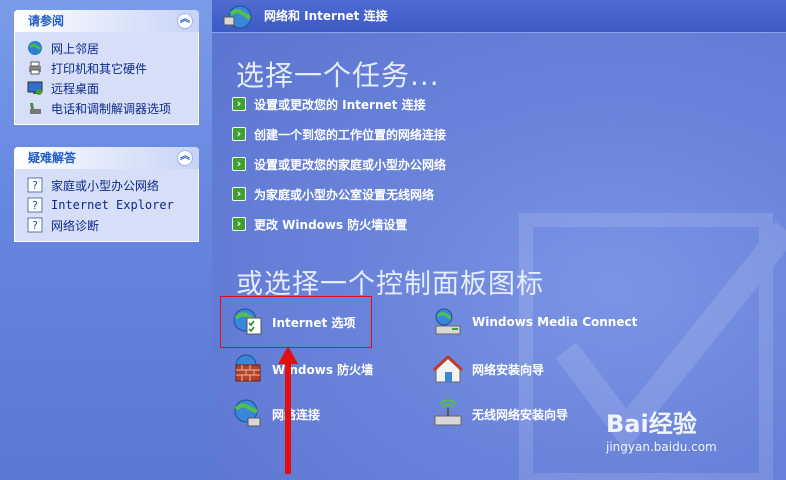 The width and height of the screenshot is (786, 480). I want to click on firewall-icon, so click(248, 368).